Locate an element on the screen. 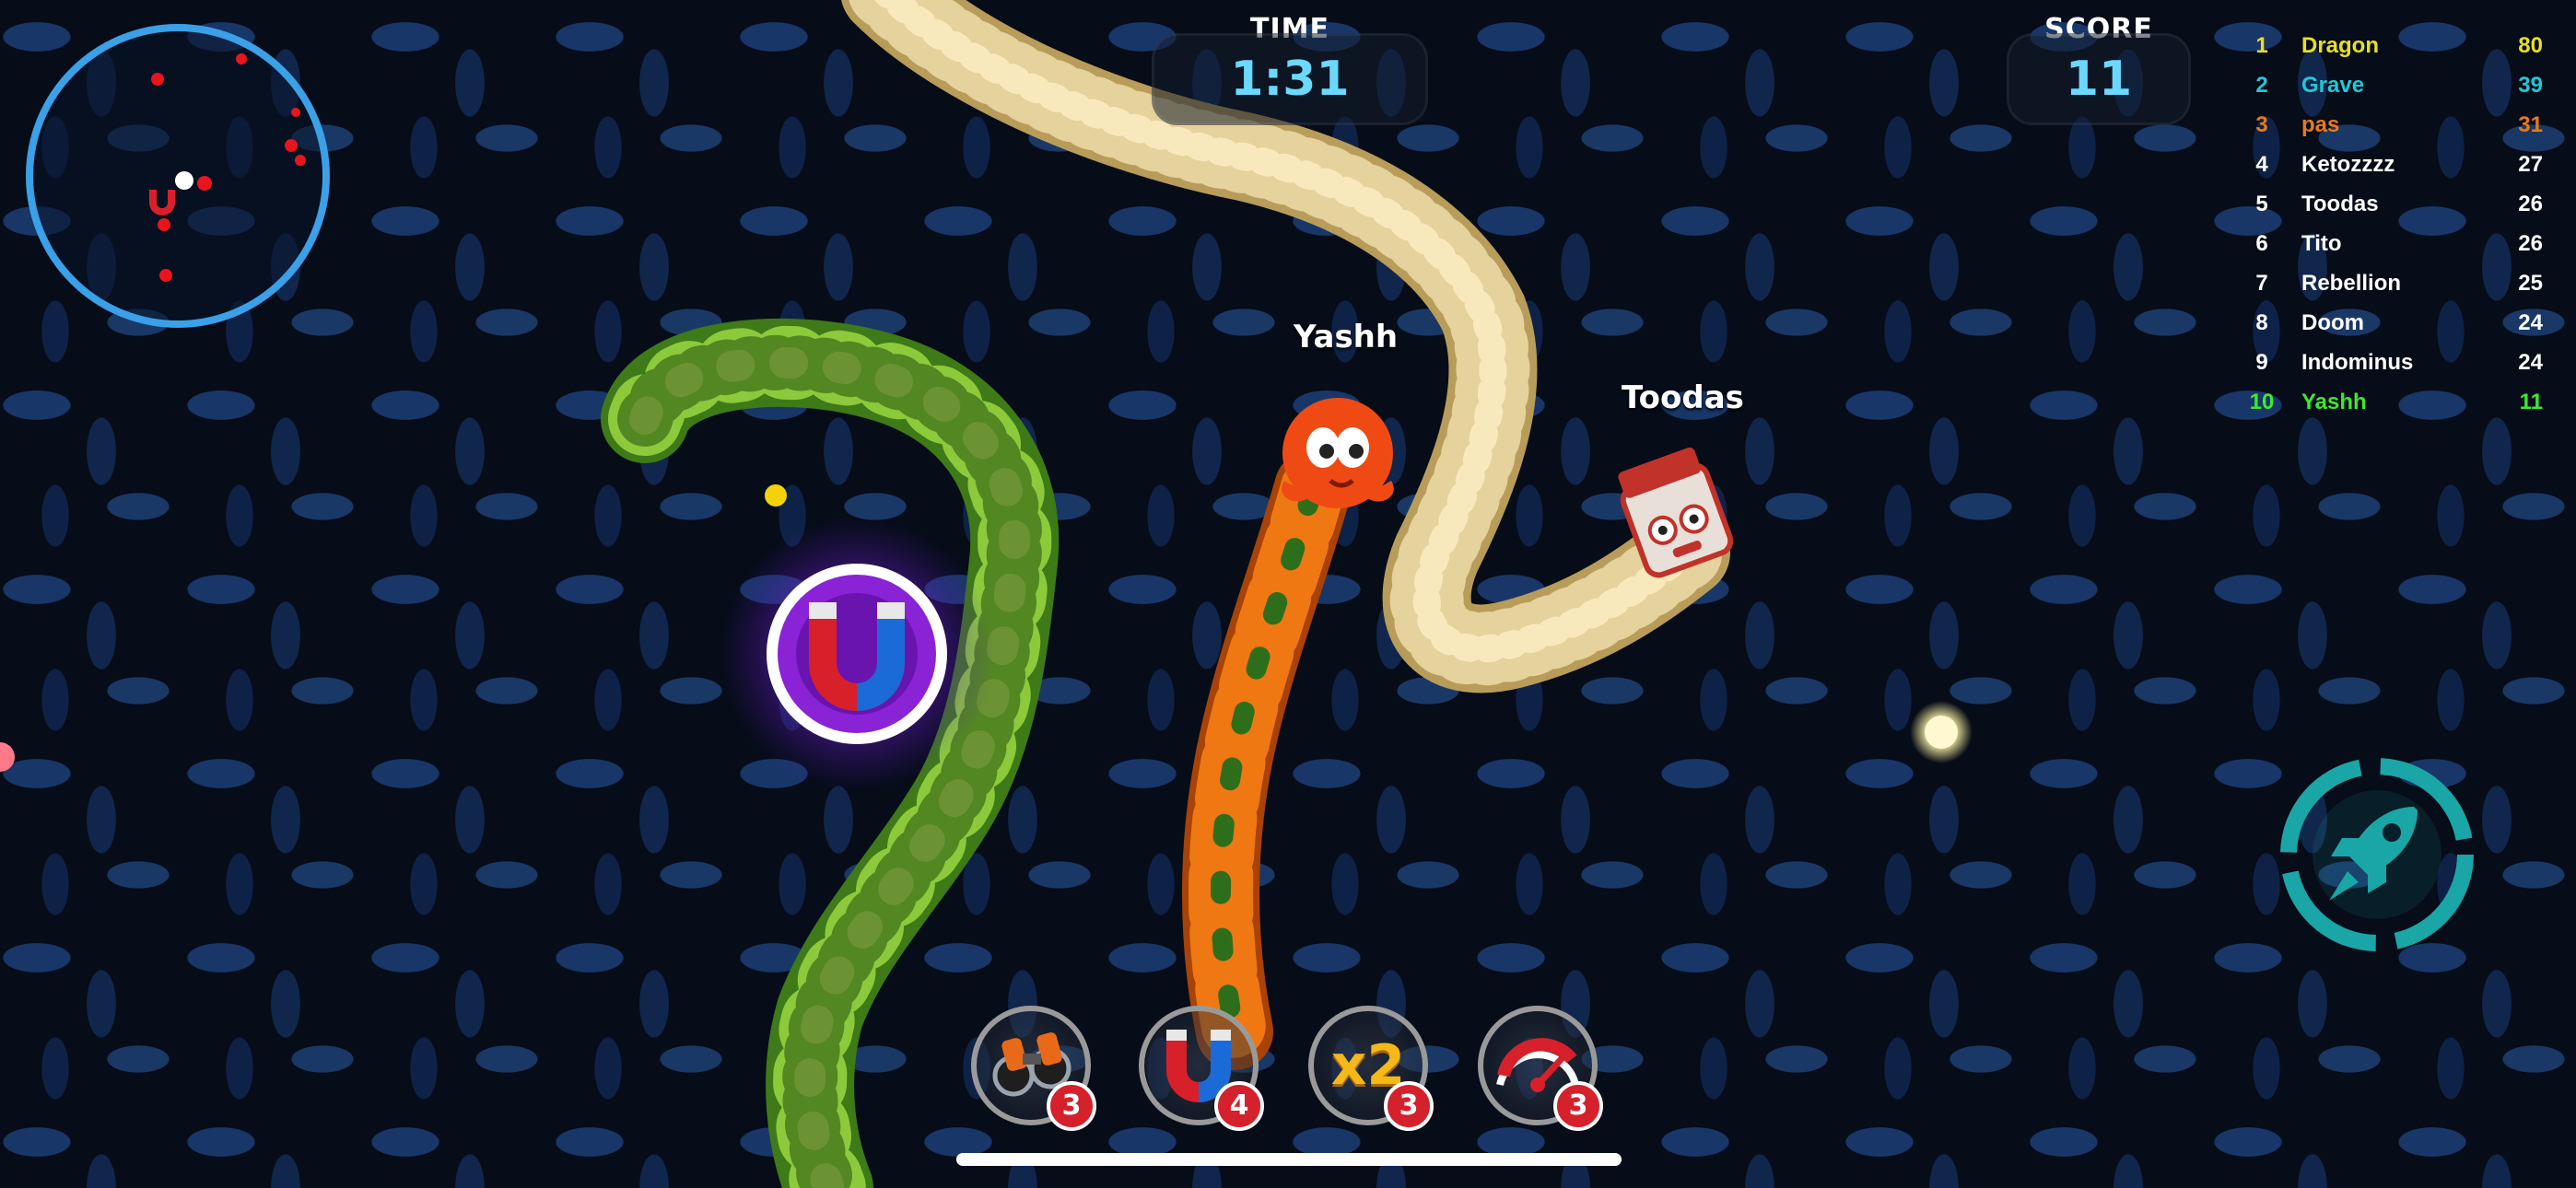 The height and width of the screenshot is (1188, 2576). leaderboard-rank: 3 is located at coordinates (2261, 124).